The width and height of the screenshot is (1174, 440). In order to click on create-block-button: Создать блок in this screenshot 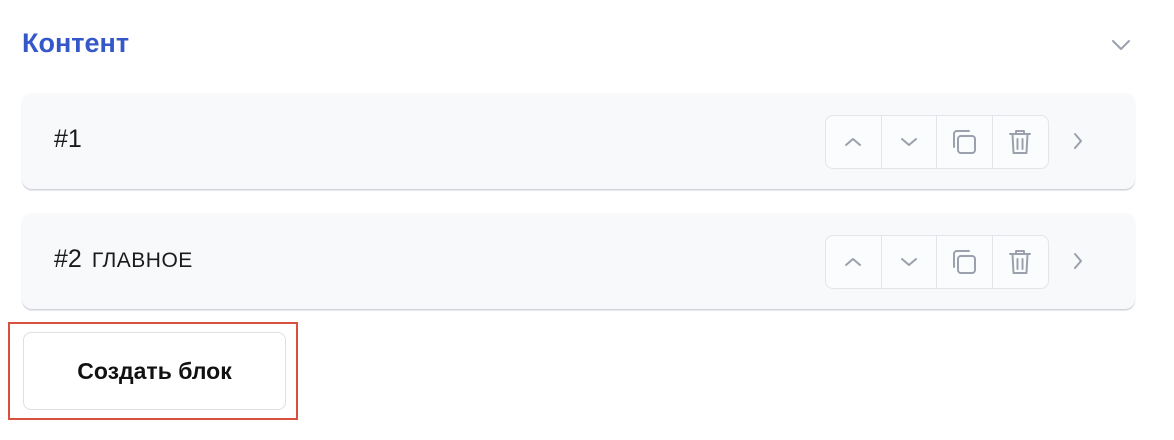, I will do `click(154, 371)`.